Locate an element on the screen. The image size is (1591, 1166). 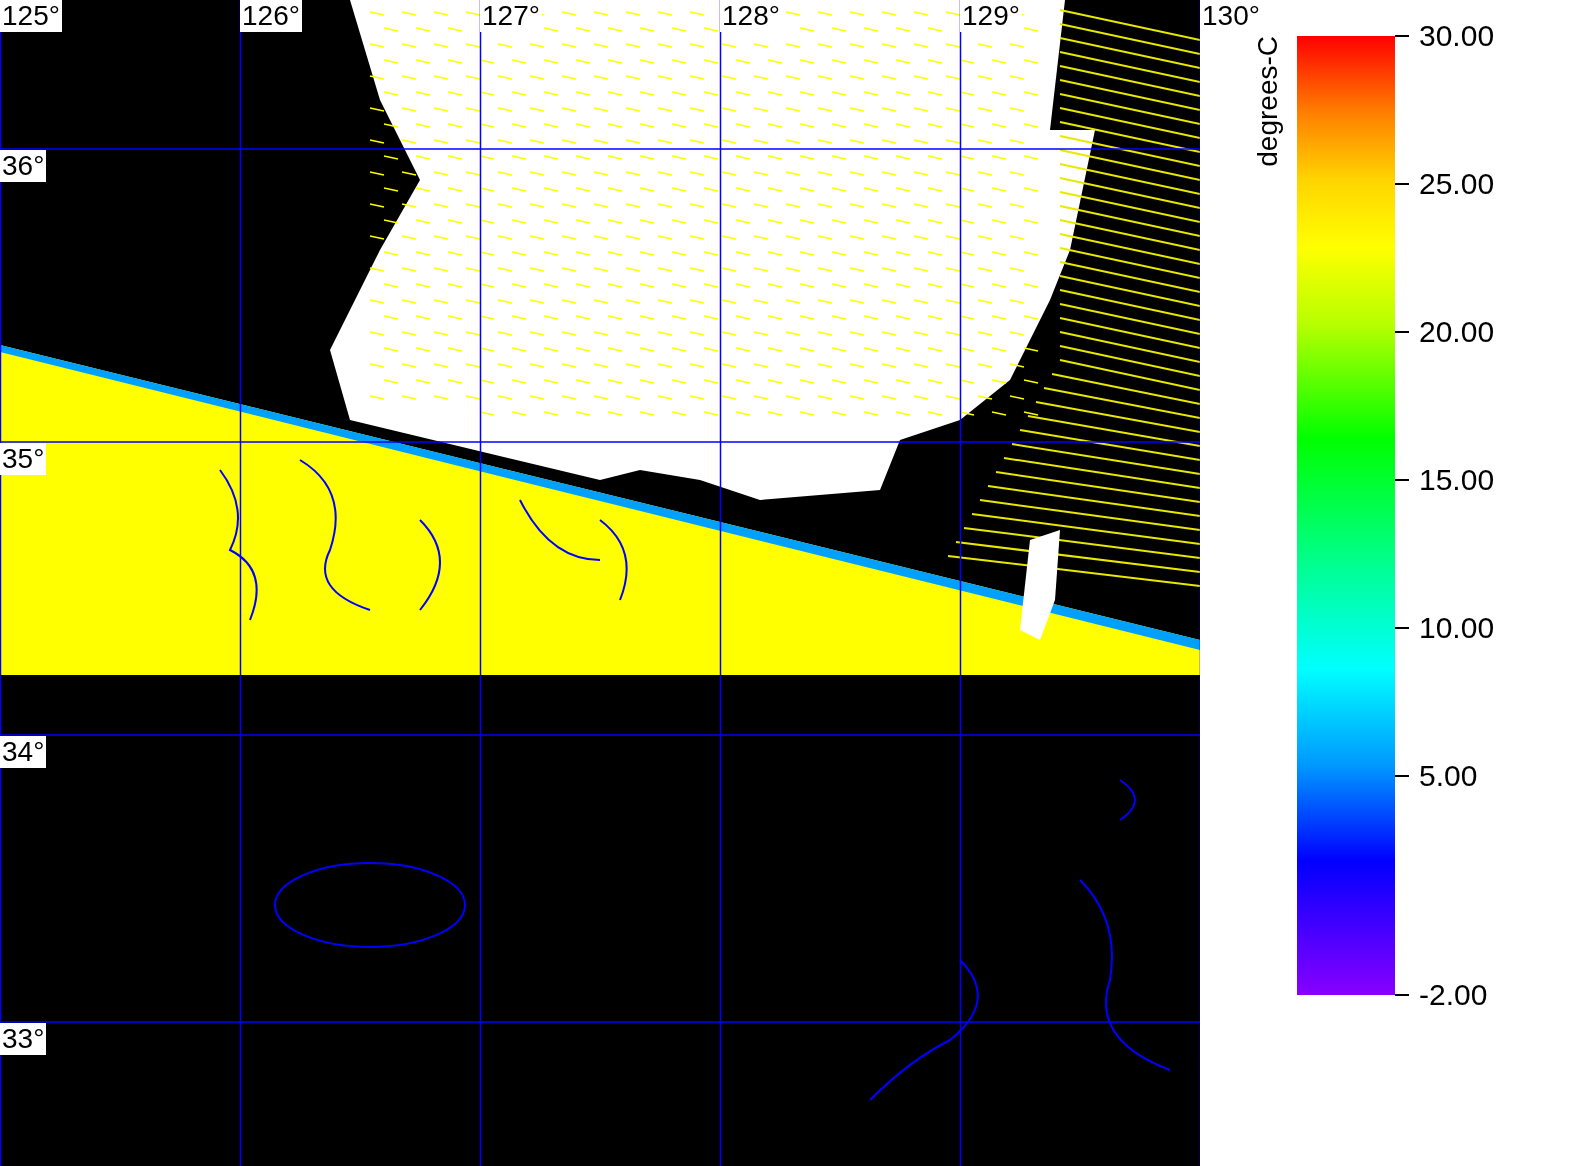
scale-label: -2.00 is located at coordinates (1453, 995).